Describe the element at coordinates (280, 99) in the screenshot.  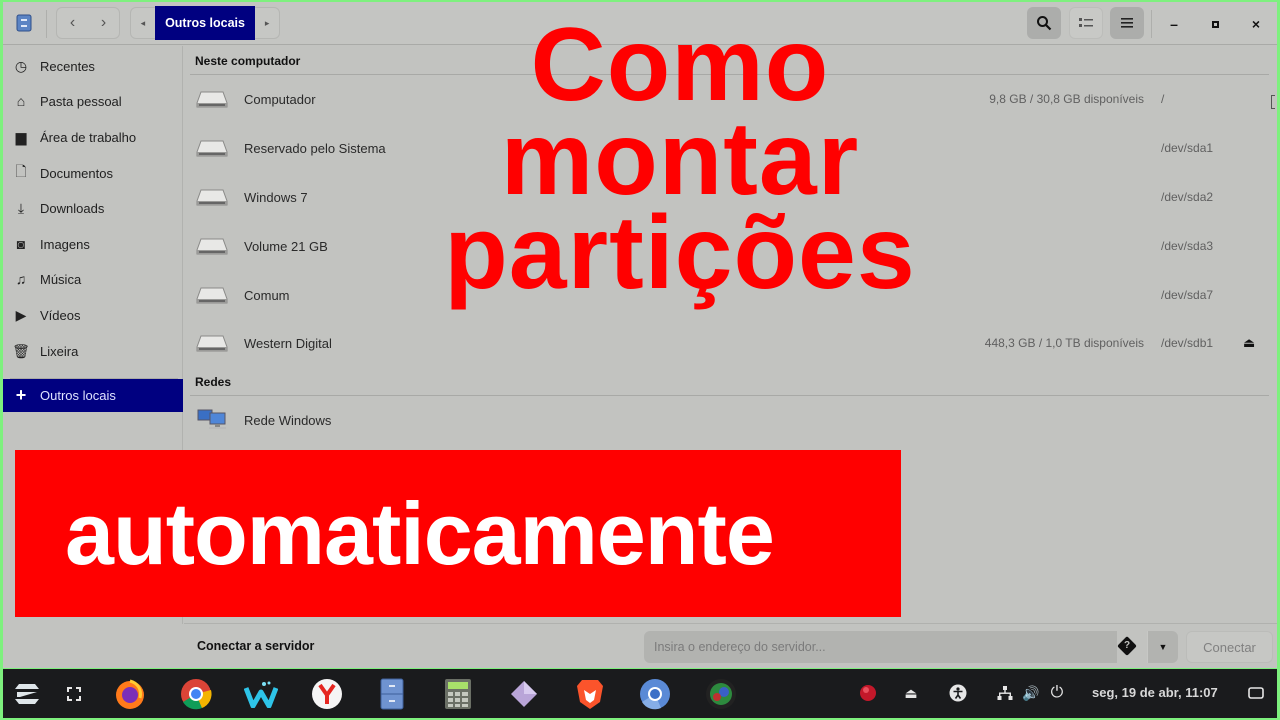
I see `drive-name: Computador` at that location.